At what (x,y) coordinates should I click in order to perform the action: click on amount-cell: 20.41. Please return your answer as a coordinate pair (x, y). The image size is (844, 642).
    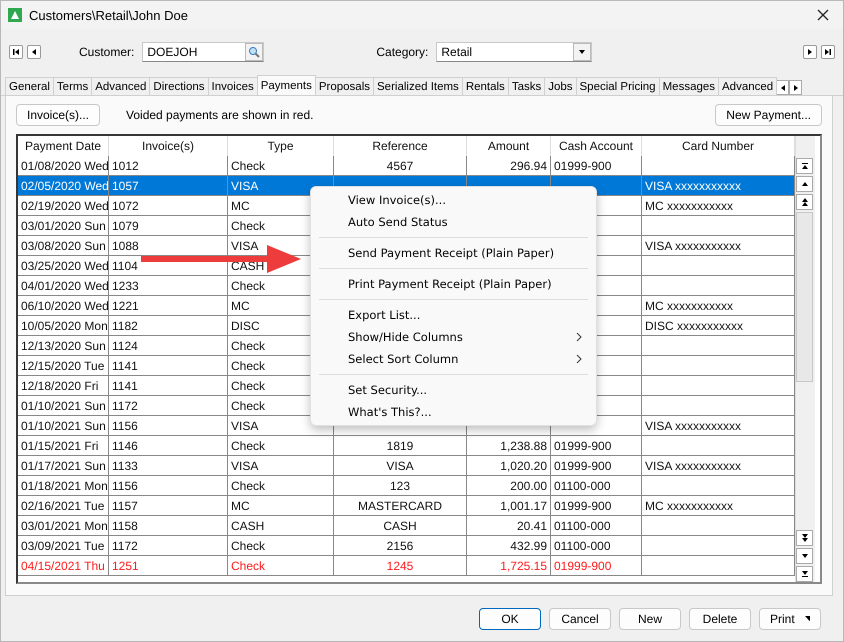
    Looking at the image, I should click on (531, 525).